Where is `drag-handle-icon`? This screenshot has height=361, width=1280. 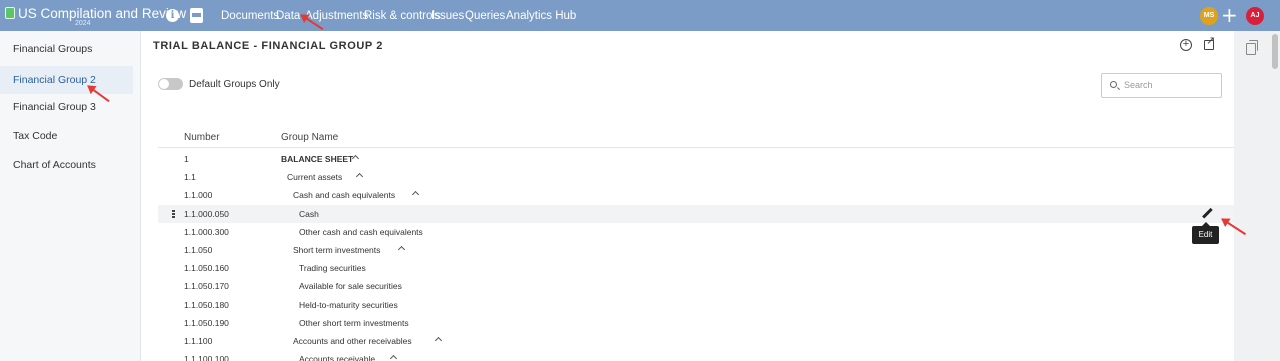
drag-handle-icon is located at coordinates (173, 213).